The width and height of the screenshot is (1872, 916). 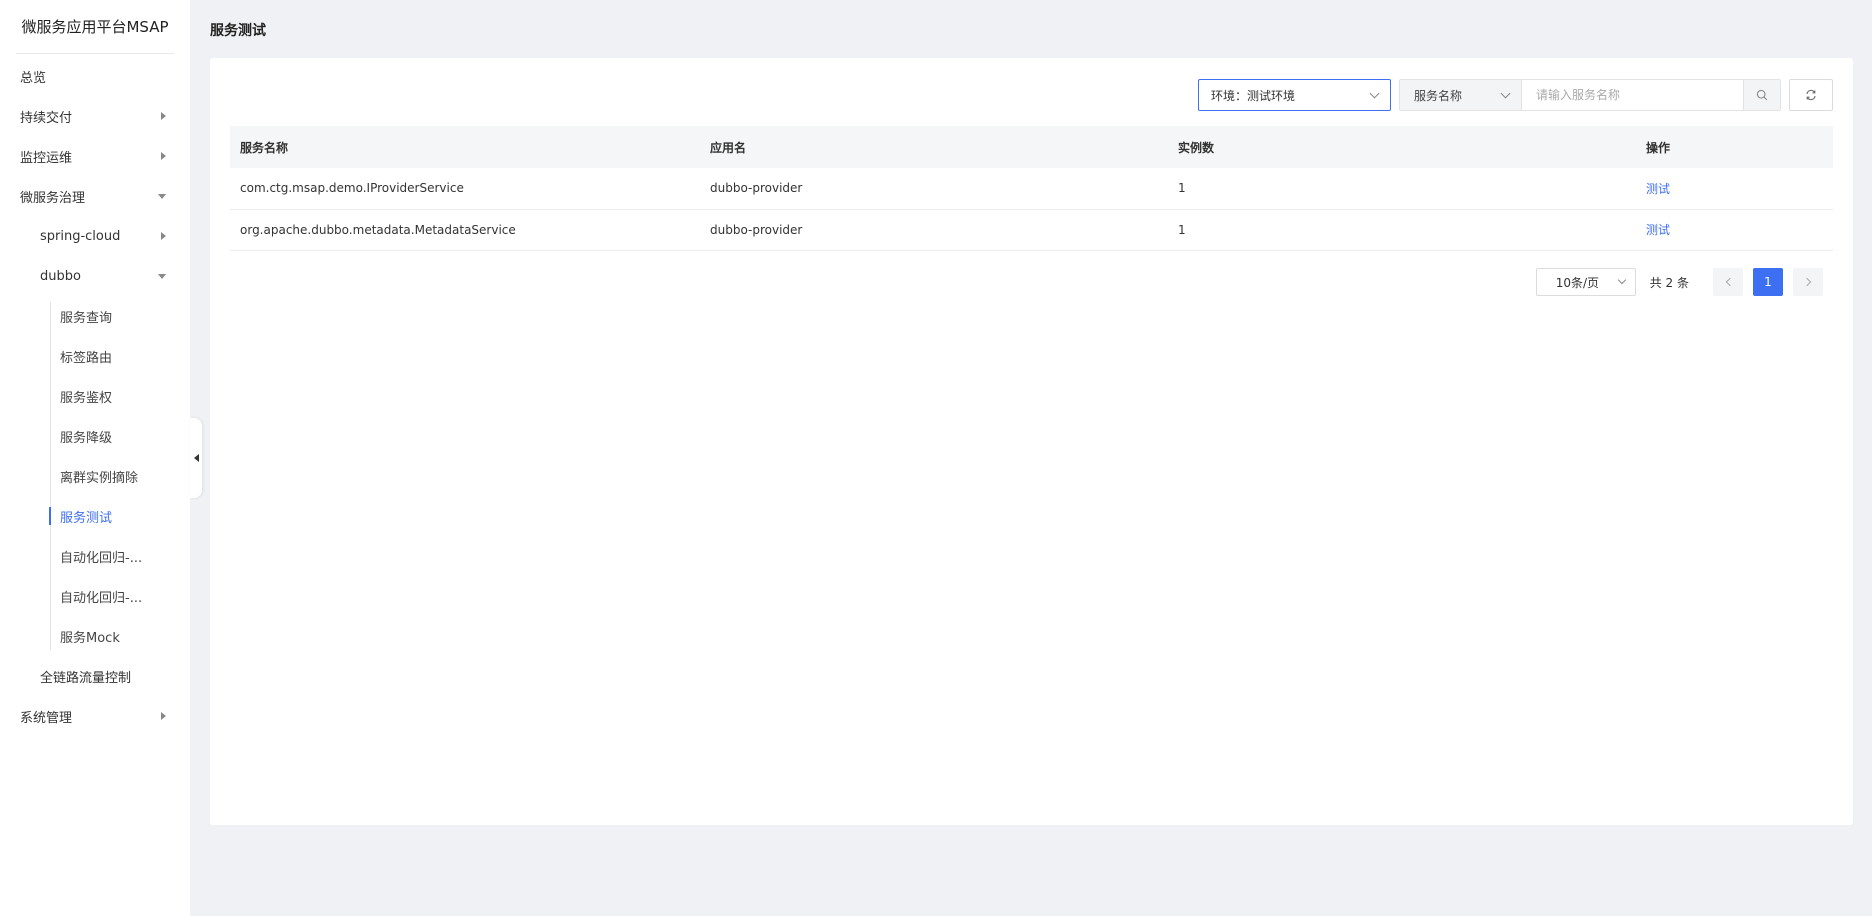 I want to click on search-button, so click(x=1762, y=95).